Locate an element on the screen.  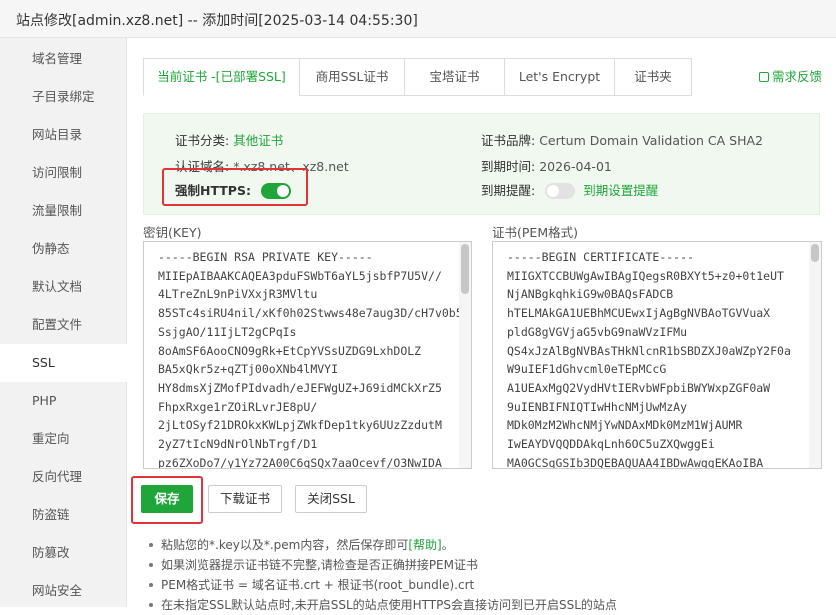
cert-category-row: 证书分类: 其他证书 is located at coordinates (229, 139).